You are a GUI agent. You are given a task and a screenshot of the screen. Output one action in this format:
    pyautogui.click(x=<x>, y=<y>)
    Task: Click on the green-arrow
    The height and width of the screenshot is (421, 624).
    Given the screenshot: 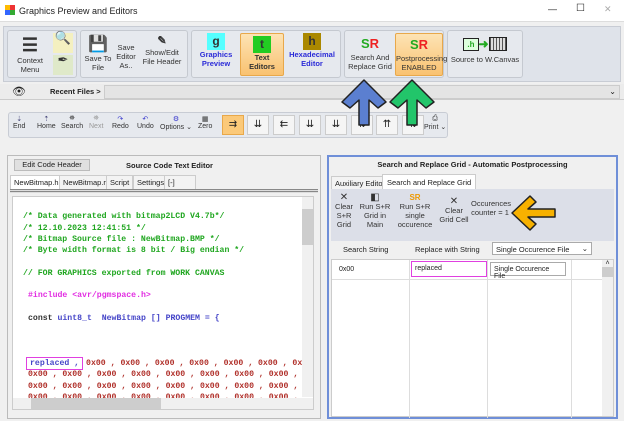 What is the action you would take?
    pyautogui.click(x=412, y=102)
    